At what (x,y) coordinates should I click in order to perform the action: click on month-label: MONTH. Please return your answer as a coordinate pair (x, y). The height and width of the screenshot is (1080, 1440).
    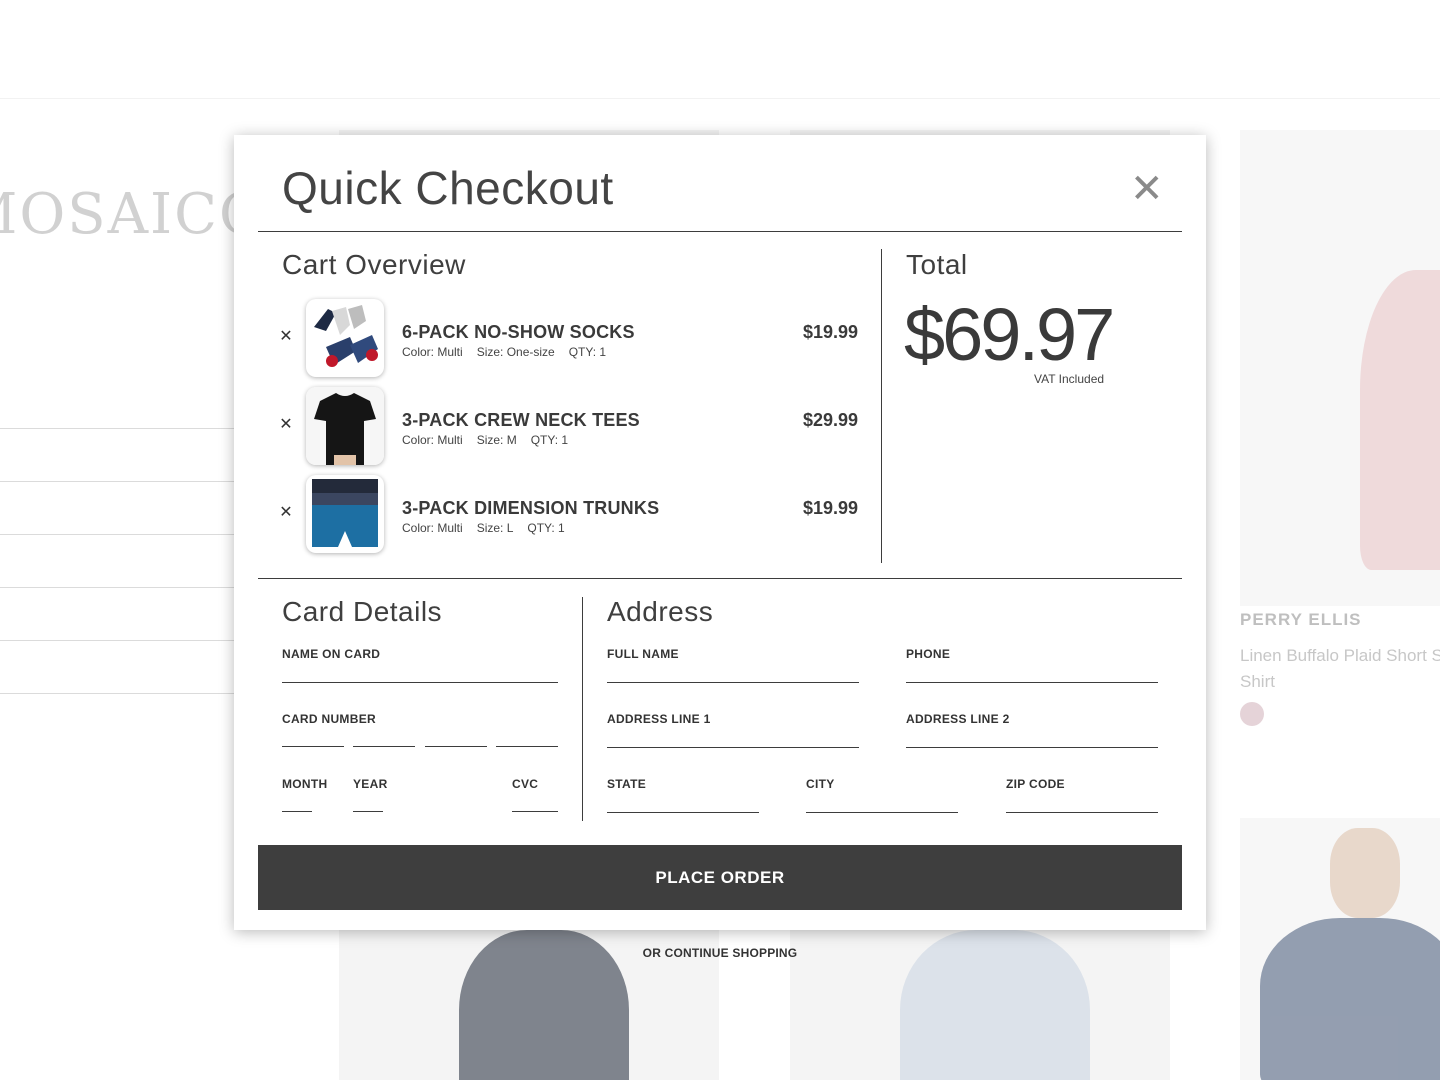
    Looking at the image, I should click on (305, 784).